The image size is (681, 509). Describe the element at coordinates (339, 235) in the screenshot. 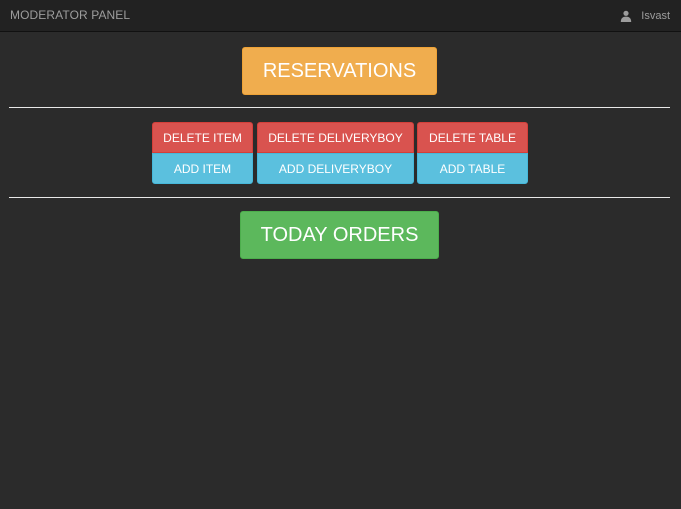

I see `today-orders-button: TODAY ORDERS` at that location.